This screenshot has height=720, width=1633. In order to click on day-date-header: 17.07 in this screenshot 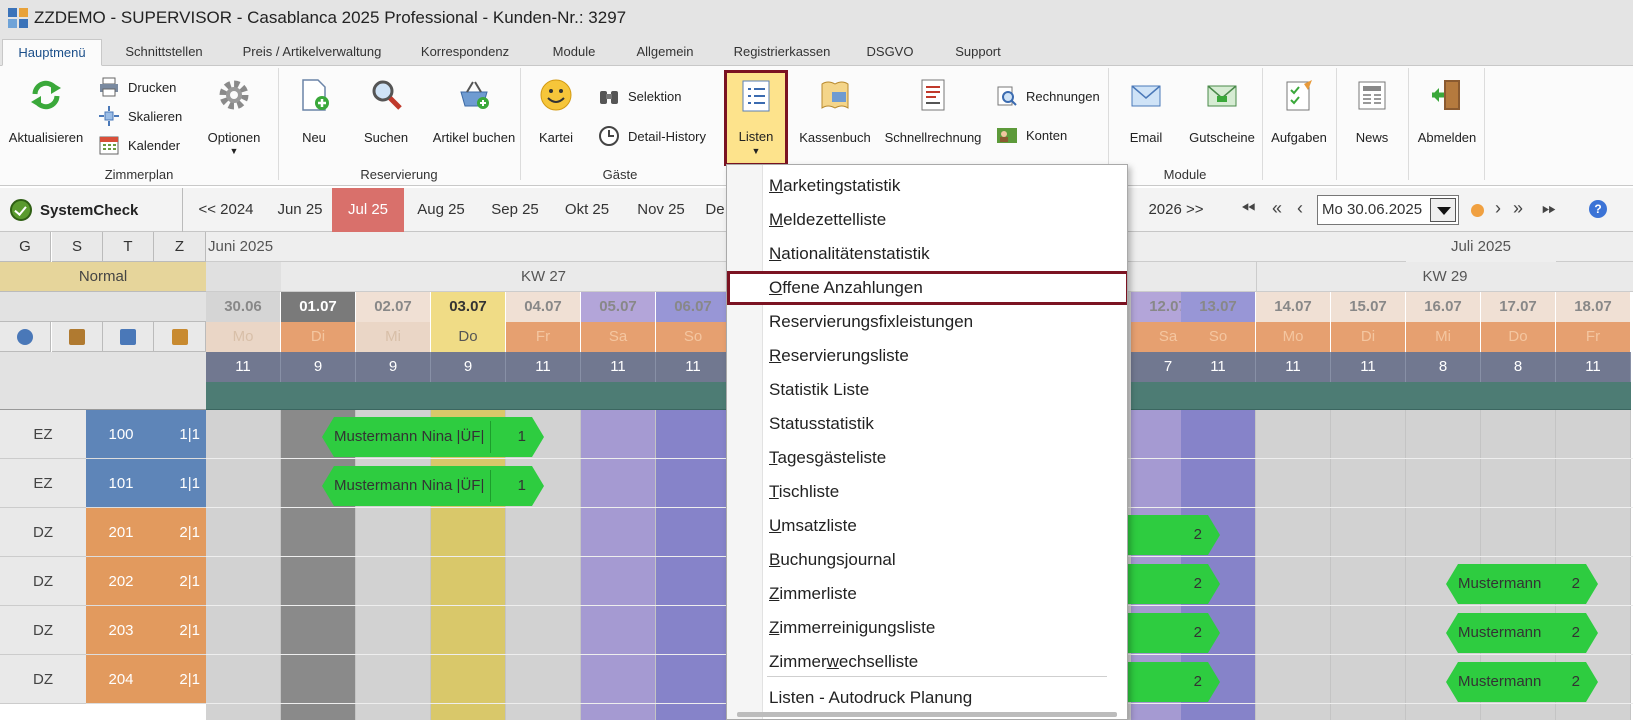, I will do `click(1518, 307)`.